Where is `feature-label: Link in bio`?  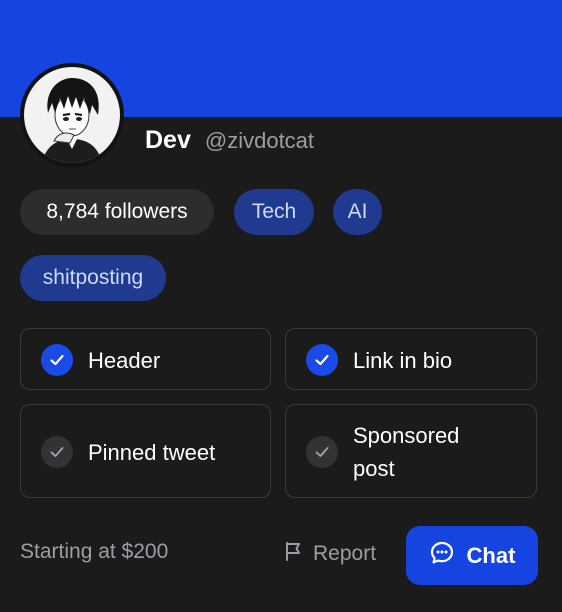
feature-label: Link in bio is located at coordinates (403, 360).